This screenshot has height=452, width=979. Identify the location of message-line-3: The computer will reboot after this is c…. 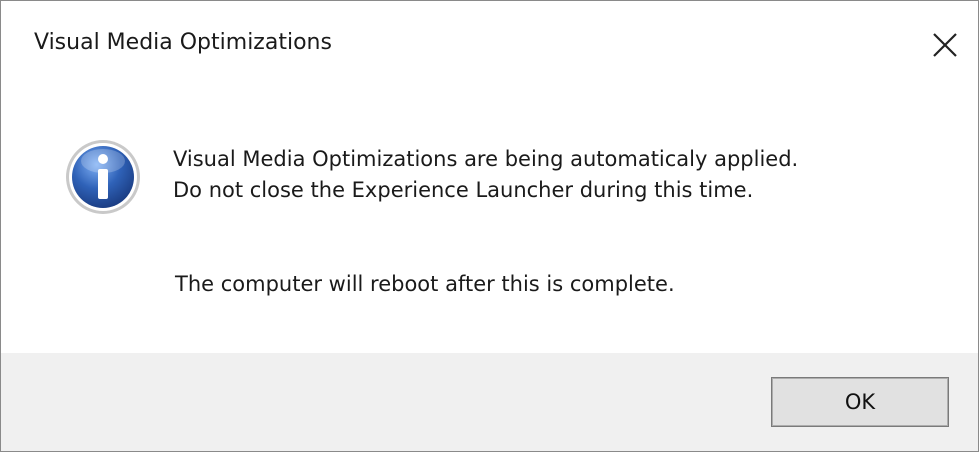
(425, 284).